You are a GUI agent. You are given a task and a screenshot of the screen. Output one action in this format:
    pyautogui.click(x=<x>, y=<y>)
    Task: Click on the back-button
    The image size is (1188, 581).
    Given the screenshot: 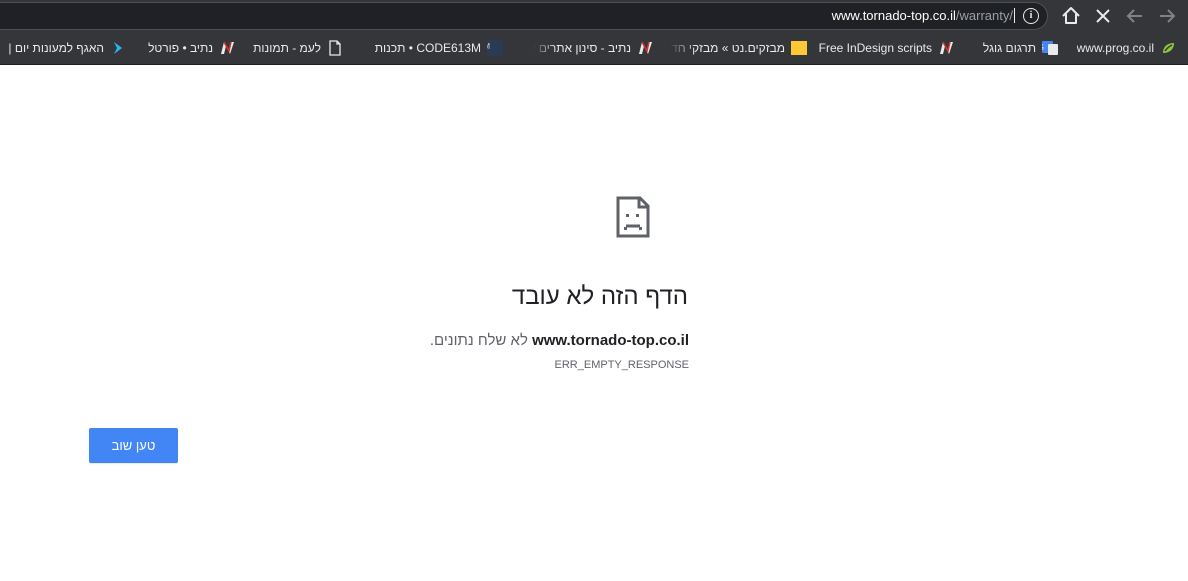 What is the action you would take?
    pyautogui.click(x=1135, y=16)
    